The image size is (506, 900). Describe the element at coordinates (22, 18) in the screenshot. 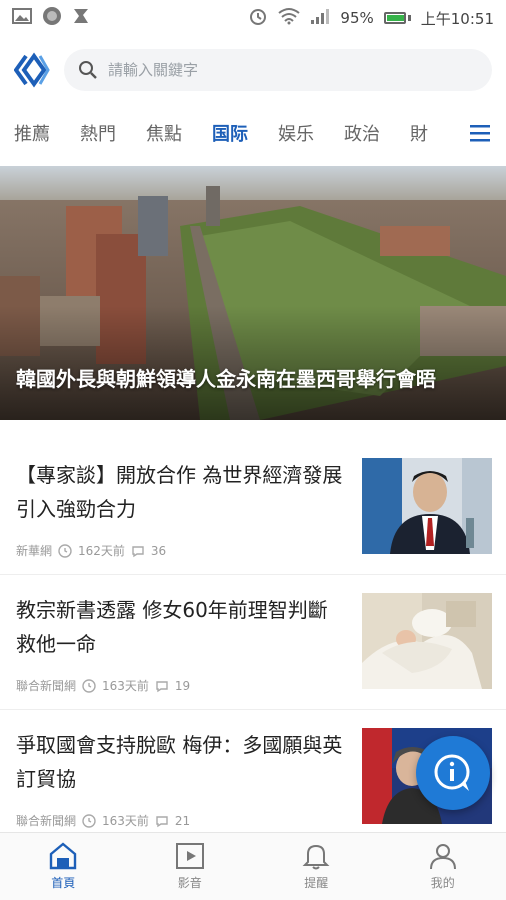

I see `gallery-icon` at that location.